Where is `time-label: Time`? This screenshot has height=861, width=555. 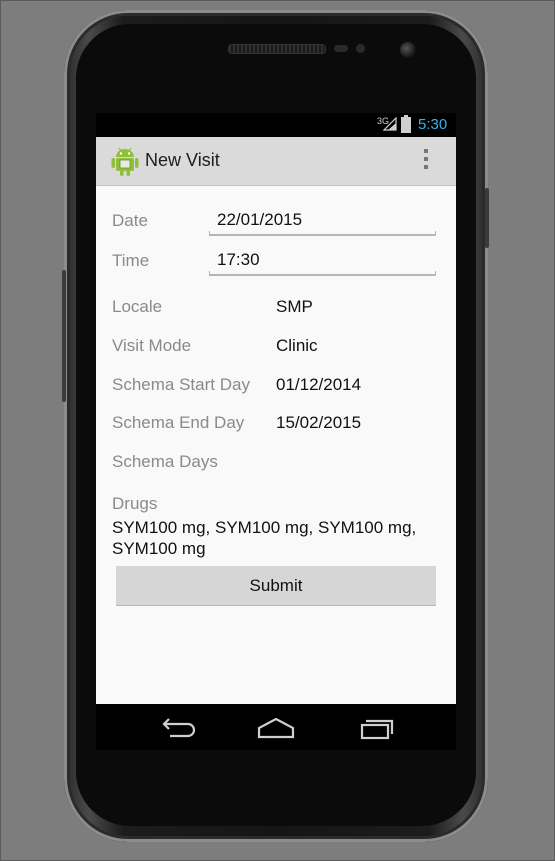 time-label: Time is located at coordinates (131, 260).